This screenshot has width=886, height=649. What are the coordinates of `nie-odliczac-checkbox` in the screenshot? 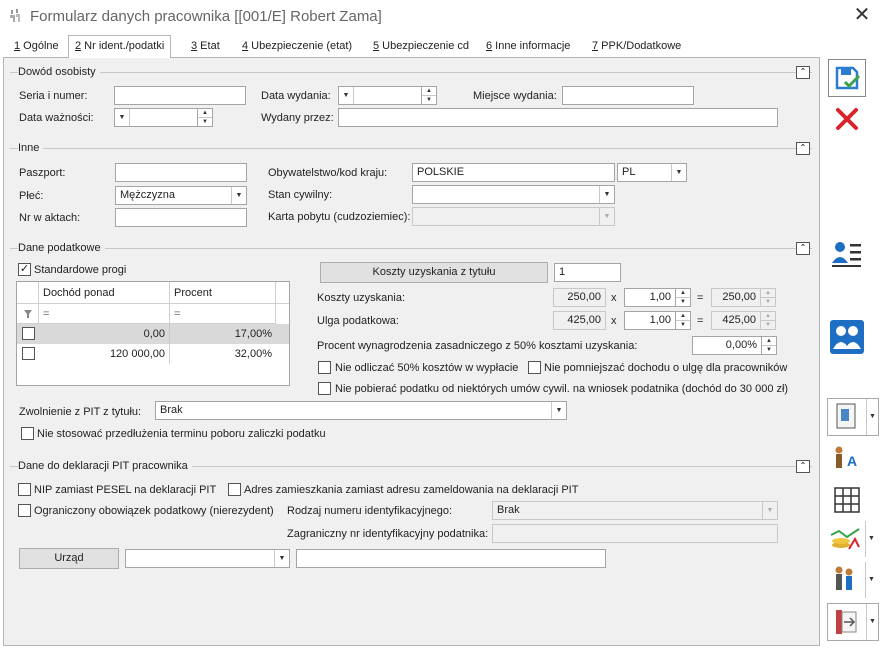 It's located at (324, 367).